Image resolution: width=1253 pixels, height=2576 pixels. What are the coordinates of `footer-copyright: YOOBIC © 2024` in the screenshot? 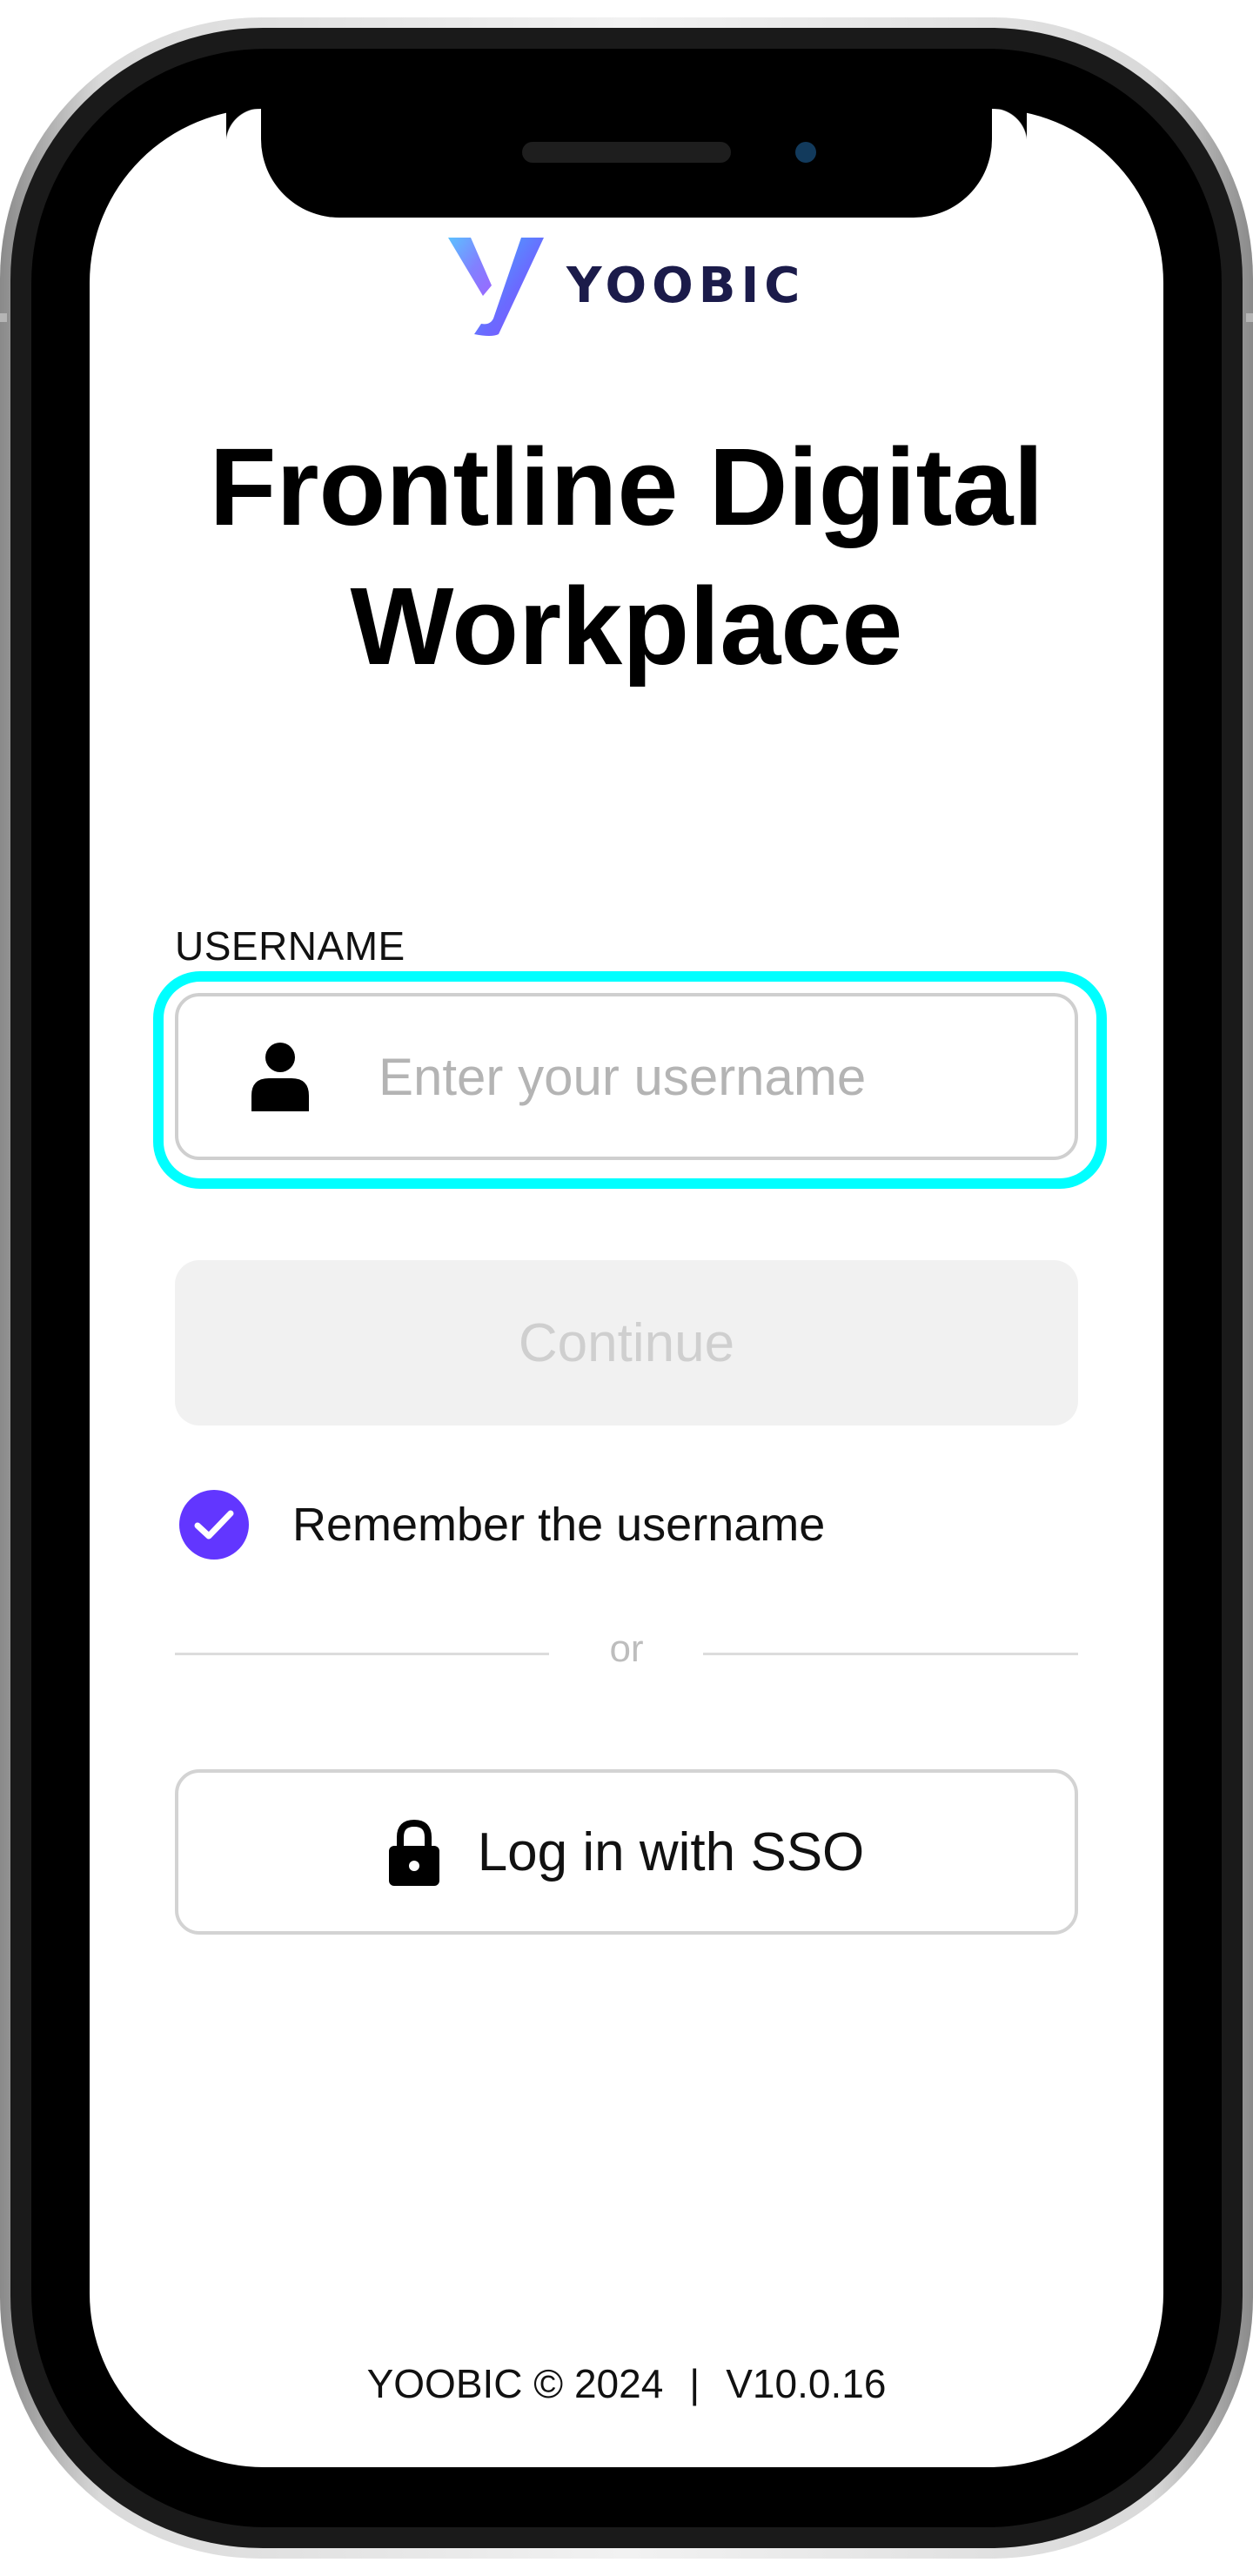 It's located at (515, 2383).